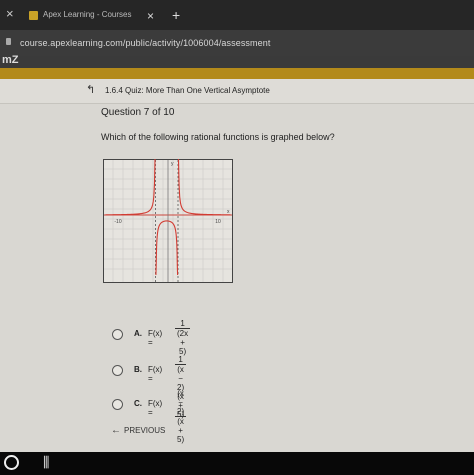  What do you see at coordinates (183, 342) in the screenshot?
I see `choice-denominator: (2x + 5)` at bounding box center [183, 342].